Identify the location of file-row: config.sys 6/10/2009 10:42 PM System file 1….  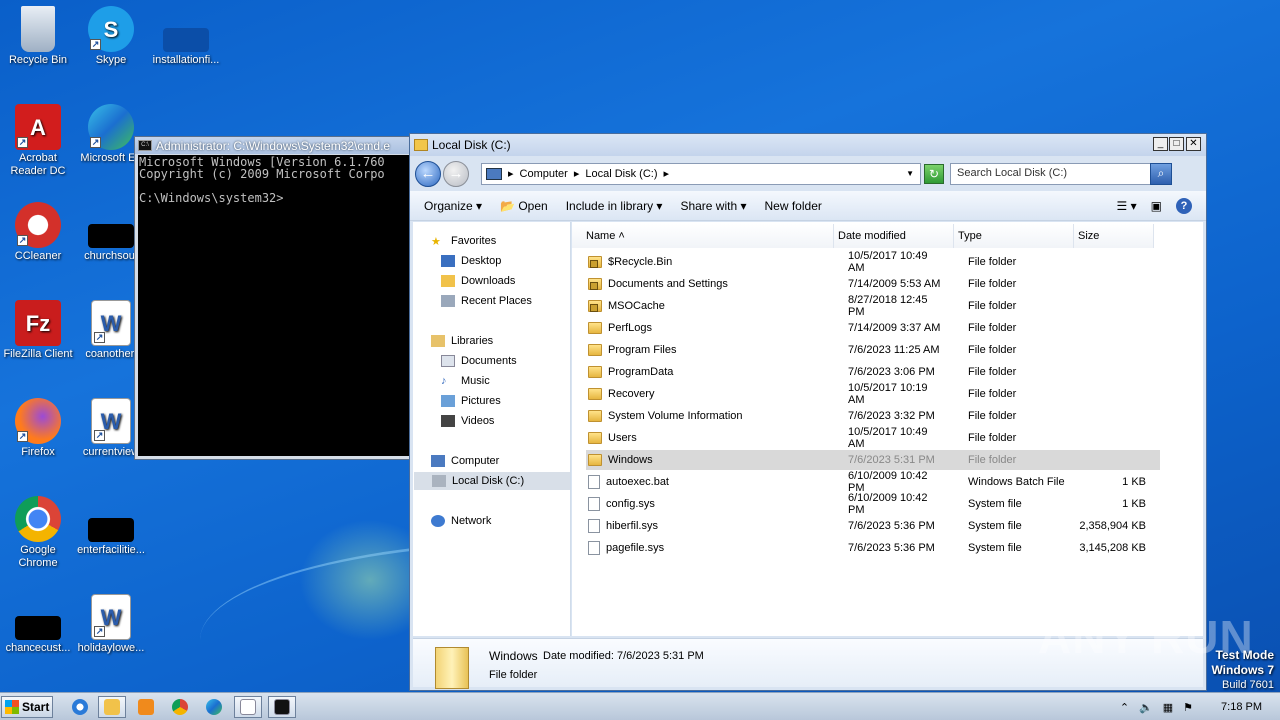
(873, 504).